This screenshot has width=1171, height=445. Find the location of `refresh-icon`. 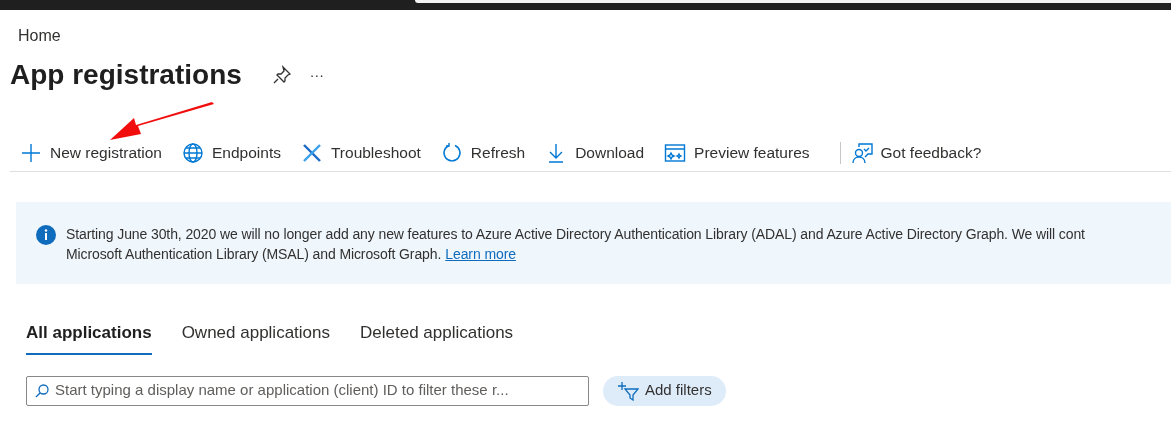

refresh-icon is located at coordinates (451, 152).